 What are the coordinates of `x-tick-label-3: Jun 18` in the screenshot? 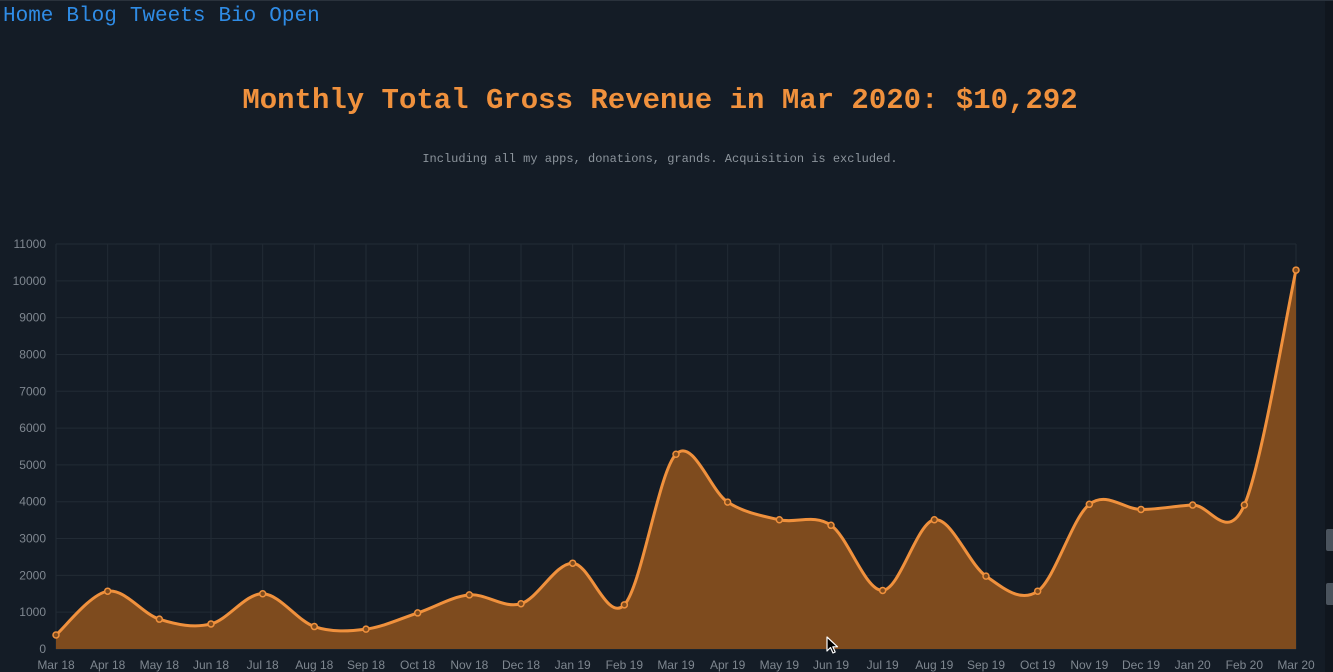 It's located at (211, 665).